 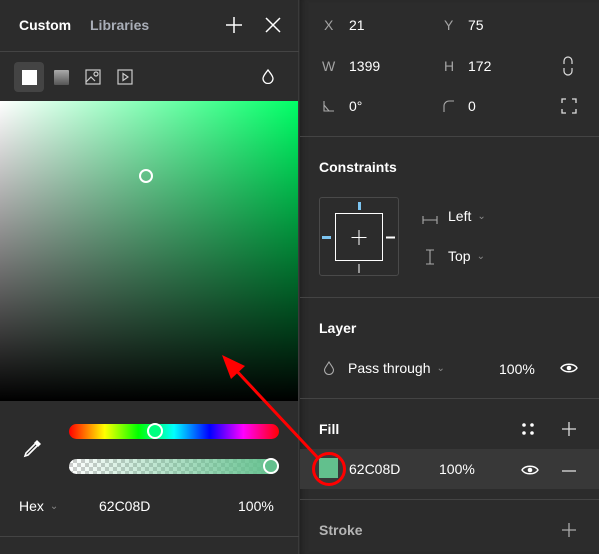 I want to click on color-format-label: Hex, so click(x=31, y=506).